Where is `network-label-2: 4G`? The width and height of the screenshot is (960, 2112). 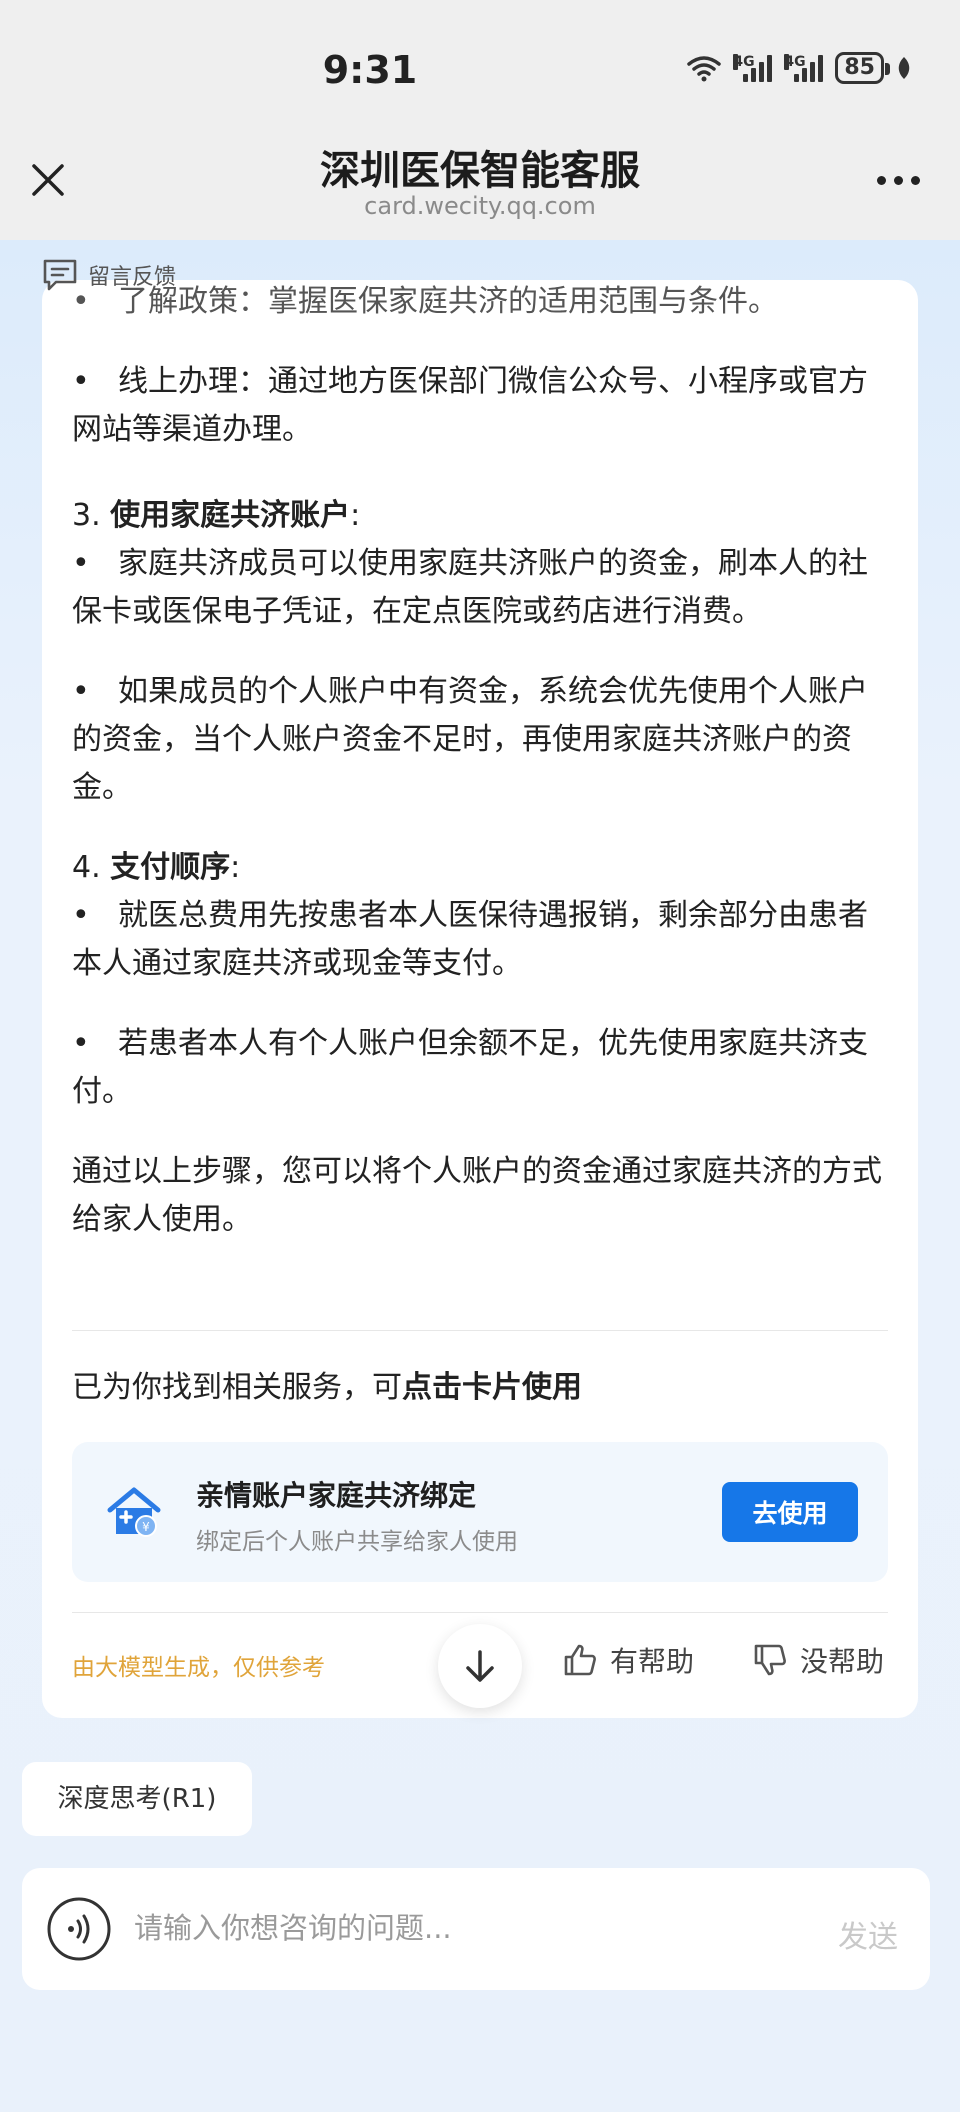 network-label-2: 4G is located at coordinates (795, 62).